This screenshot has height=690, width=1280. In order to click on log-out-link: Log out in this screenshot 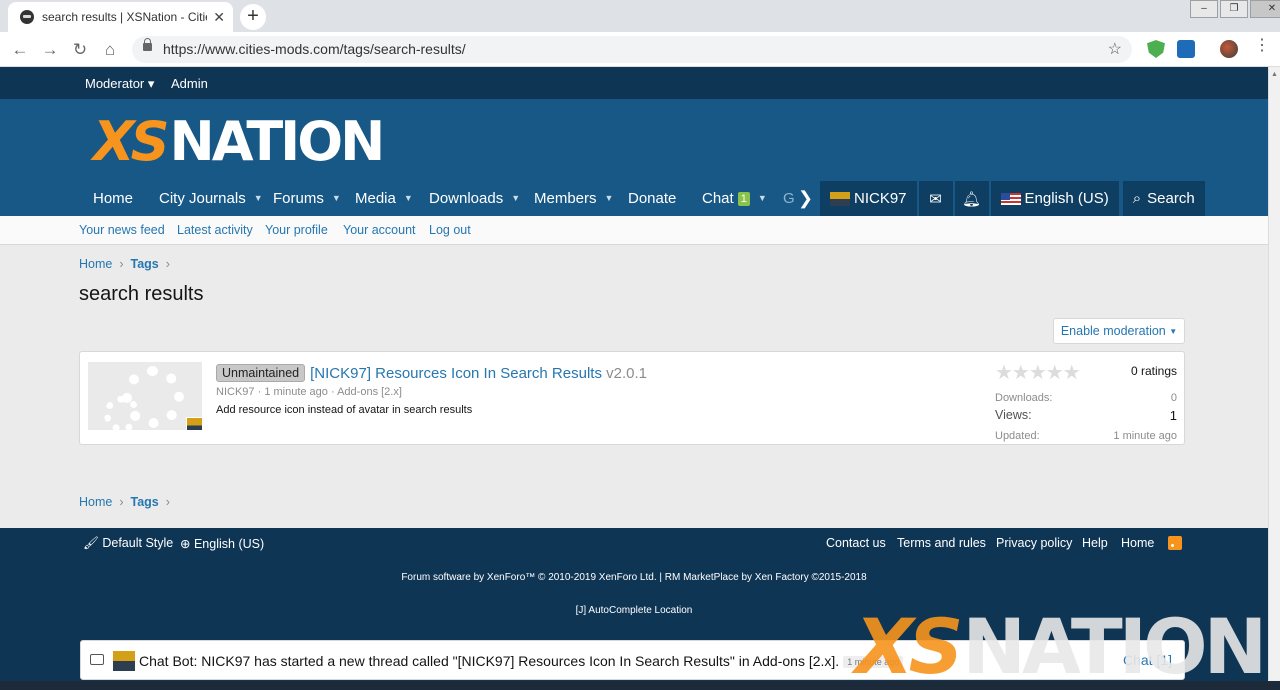, I will do `click(450, 230)`.